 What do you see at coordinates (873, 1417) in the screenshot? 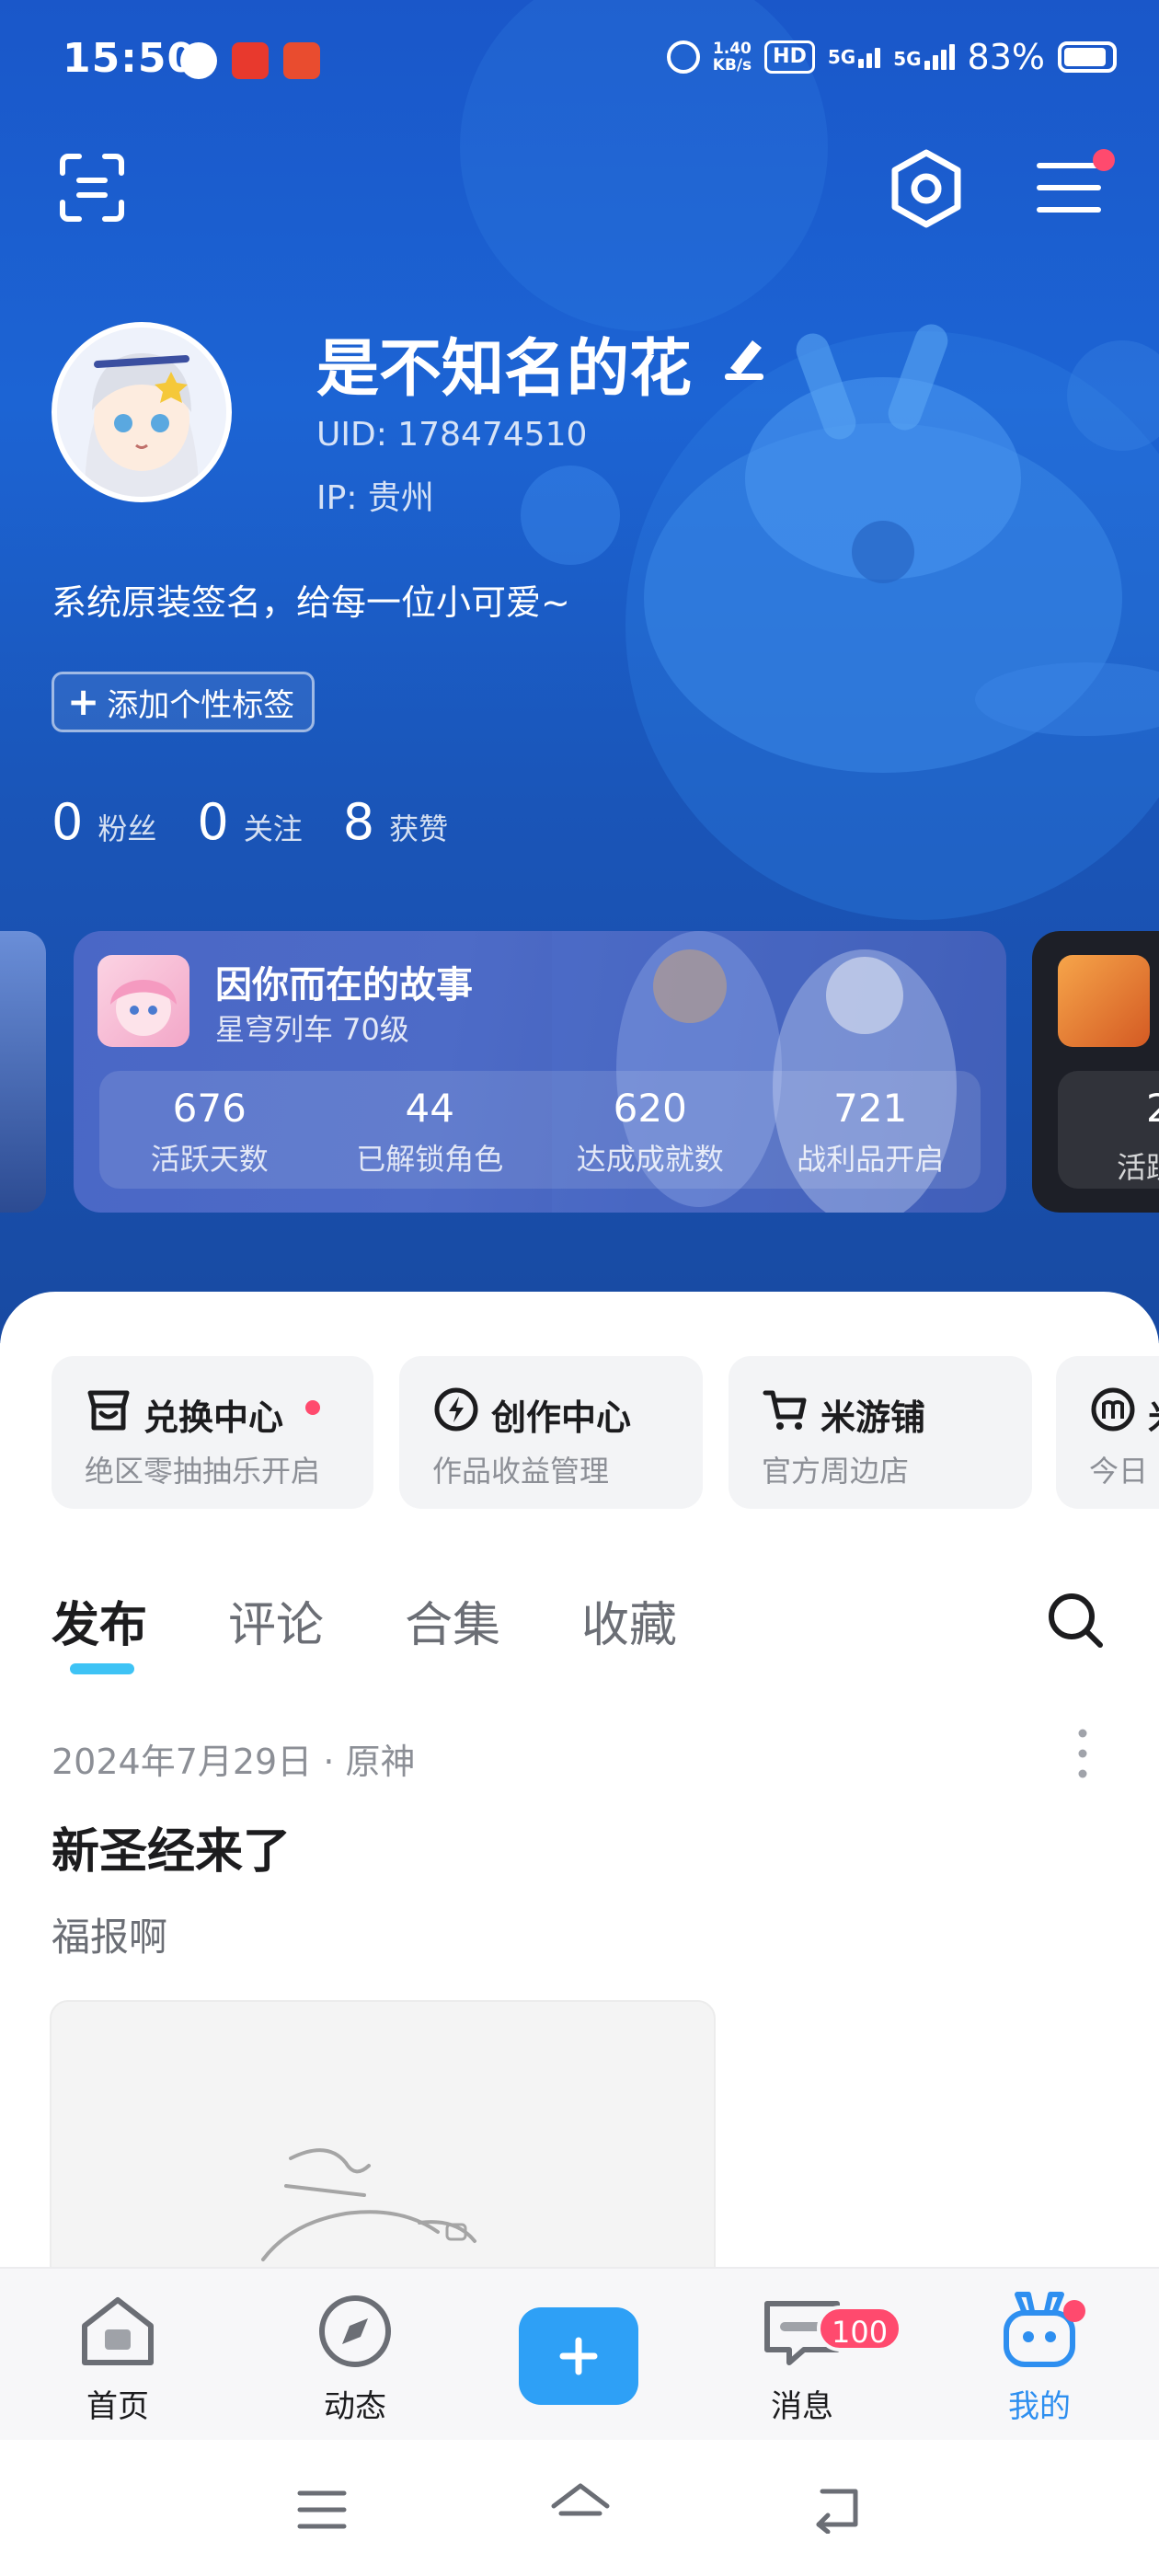
I see `shortcut-title: 米游铺` at bounding box center [873, 1417].